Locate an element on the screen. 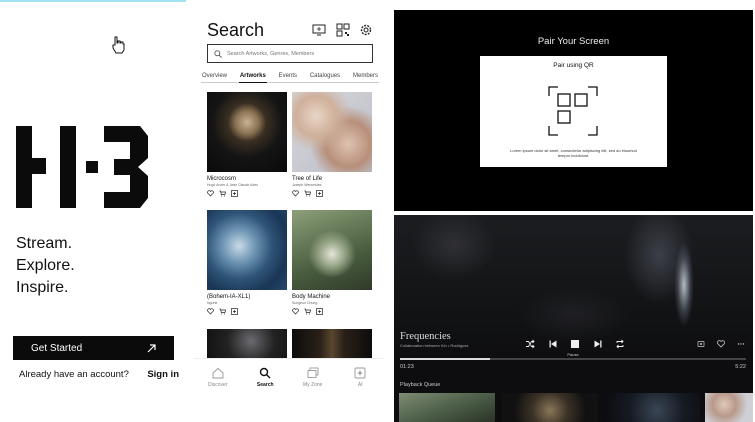 Image resolution: width=755 pixels, height=422 pixels. progress-bar is located at coordinates (573, 359).